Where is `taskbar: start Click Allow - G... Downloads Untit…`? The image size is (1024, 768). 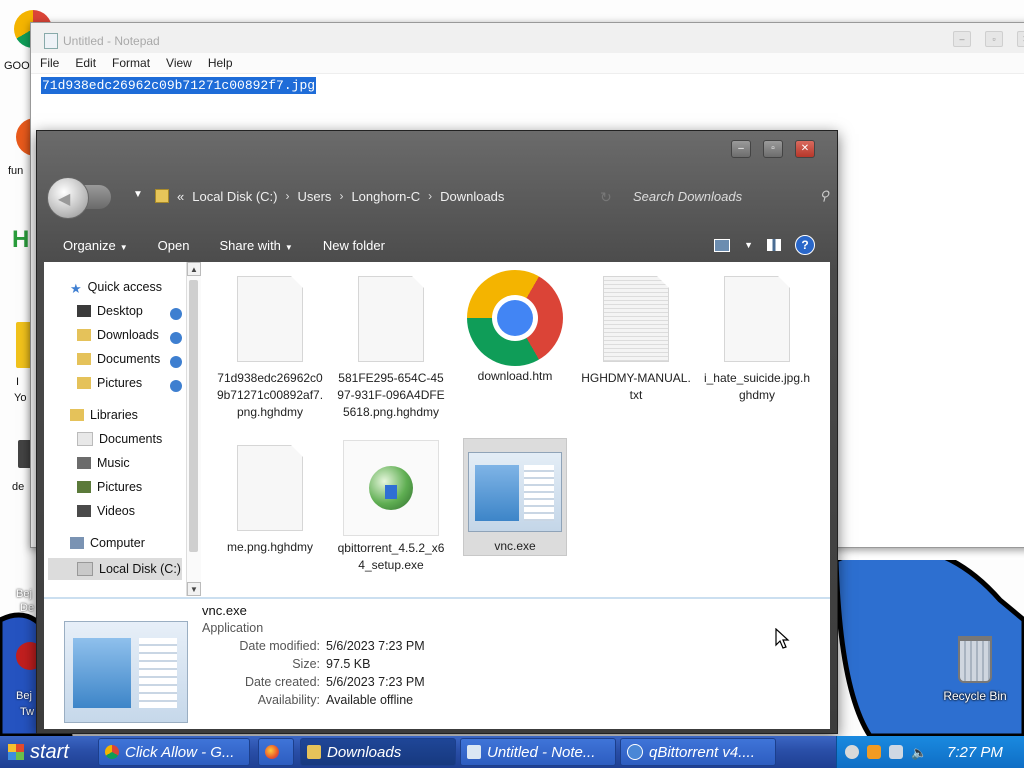
taskbar: start Click Allow - G... Downloads Untit… is located at coordinates (512, 752).